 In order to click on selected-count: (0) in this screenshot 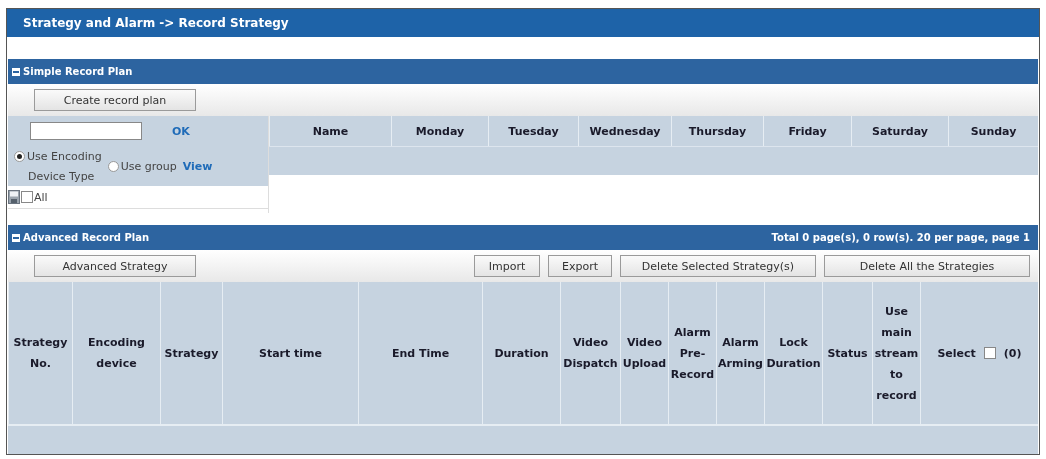, I will do `click(1012, 353)`.